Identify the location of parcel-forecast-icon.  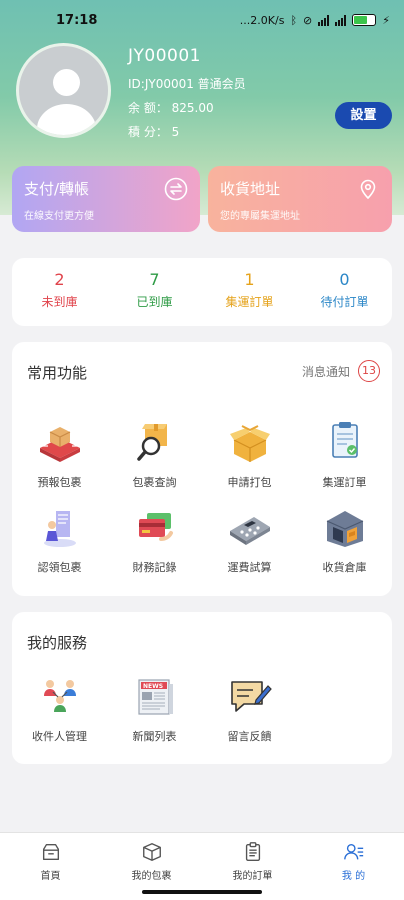
(59, 444).